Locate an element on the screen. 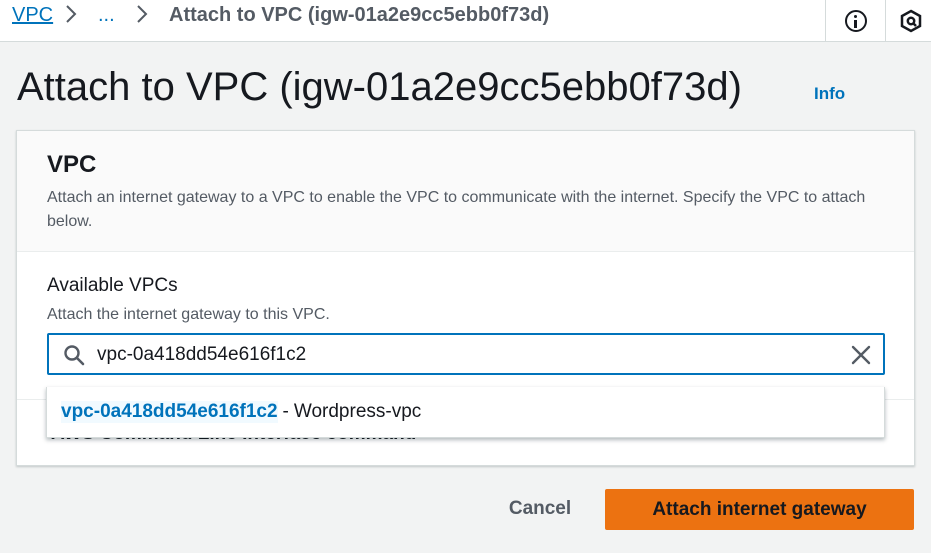  info-icon is located at coordinates (855, 21).